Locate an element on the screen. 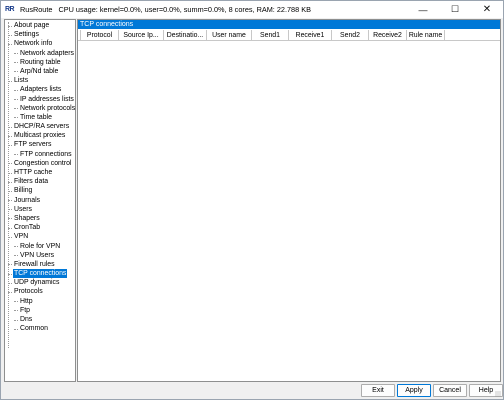  column-header-receive1: Receive1 is located at coordinates (310, 35).